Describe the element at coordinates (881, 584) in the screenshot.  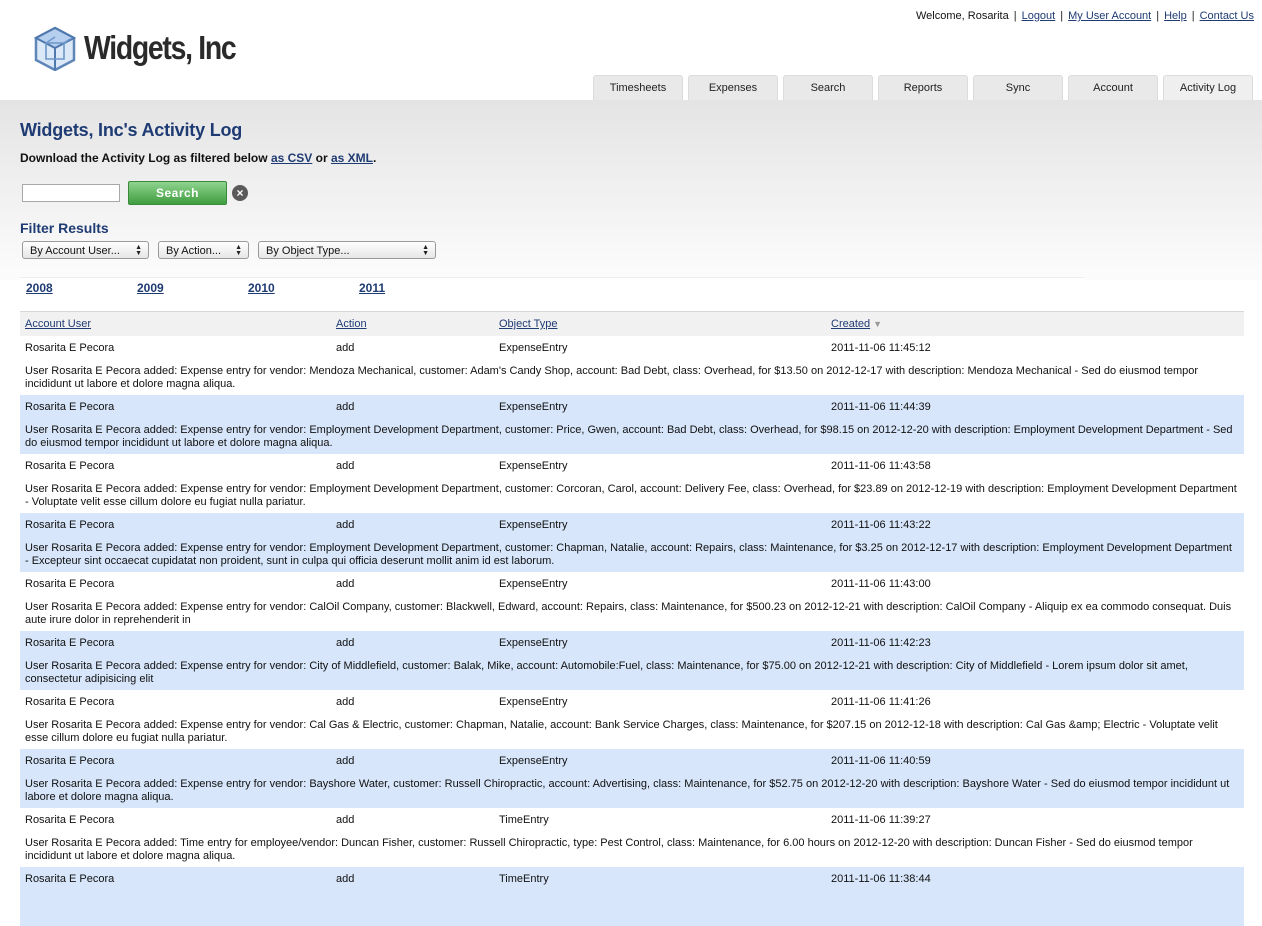
I see `cell-created: 2011-11-06 11:43:00` at that location.